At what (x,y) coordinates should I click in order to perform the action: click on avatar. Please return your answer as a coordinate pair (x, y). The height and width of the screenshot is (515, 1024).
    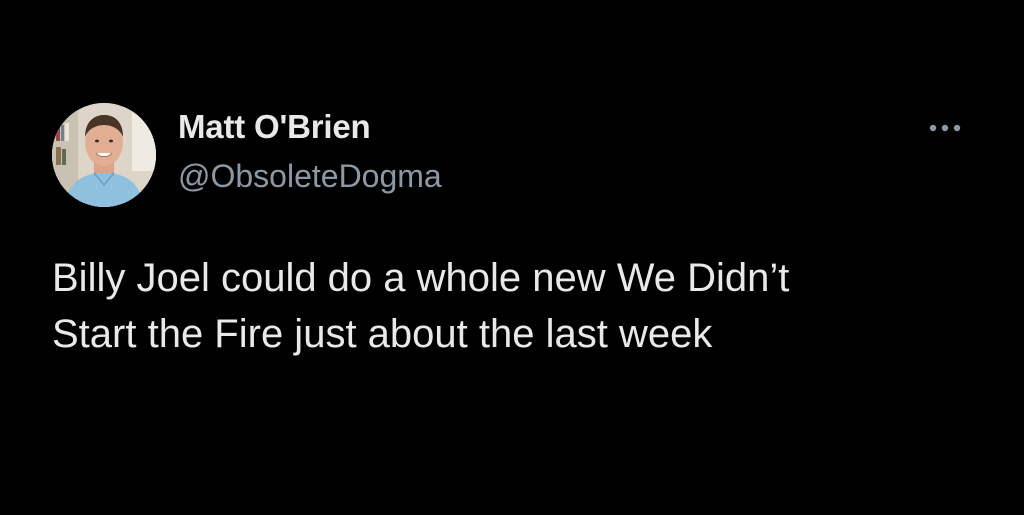
    Looking at the image, I should click on (104, 155).